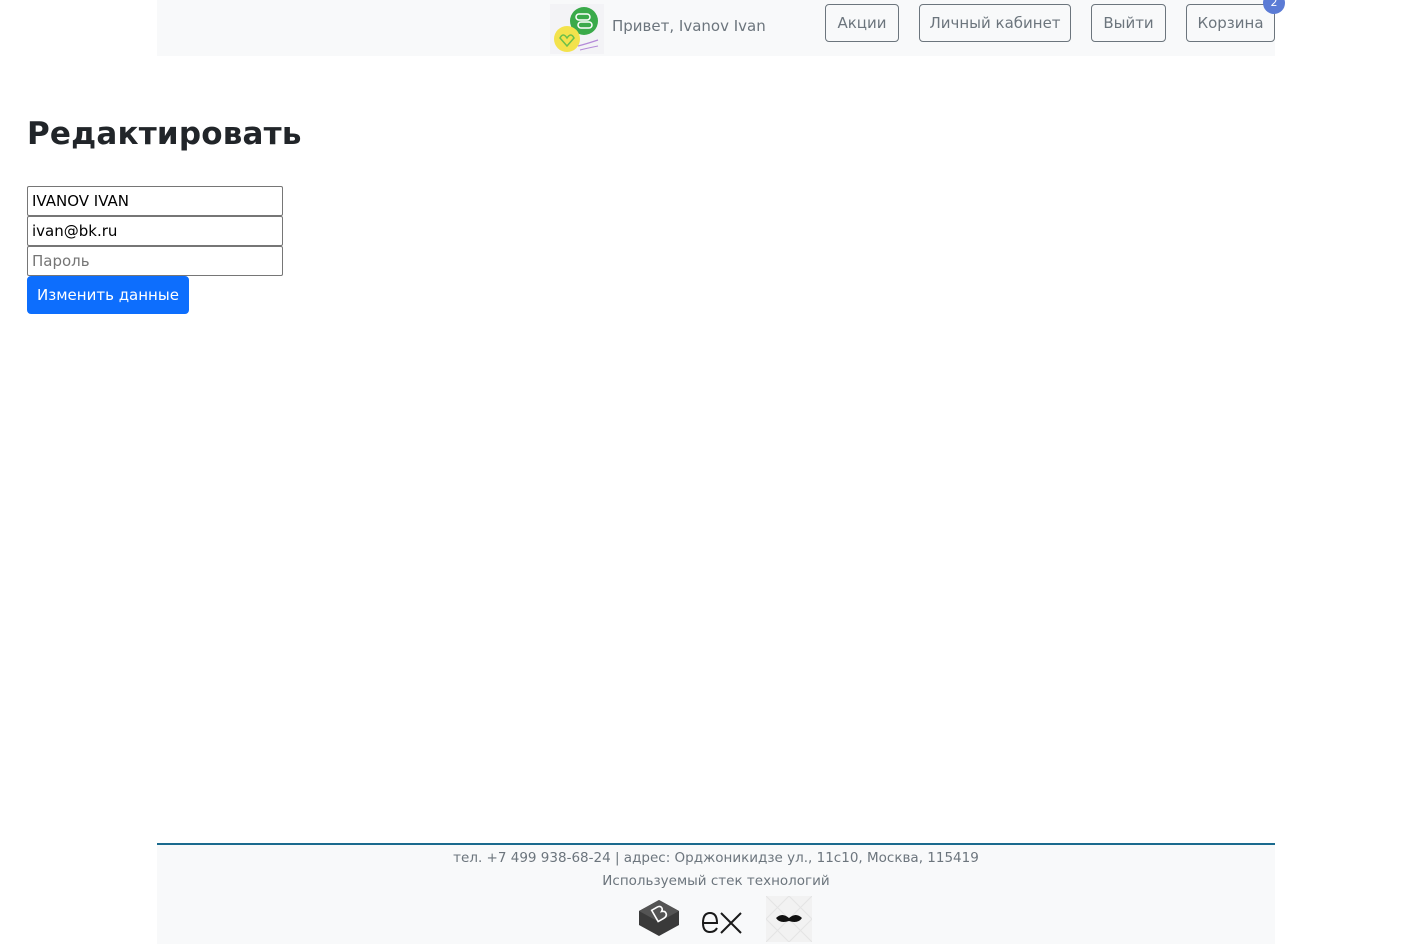 This screenshot has width=1425, height=944. Describe the element at coordinates (155, 201) in the screenshot. I see `name-field` at that location.